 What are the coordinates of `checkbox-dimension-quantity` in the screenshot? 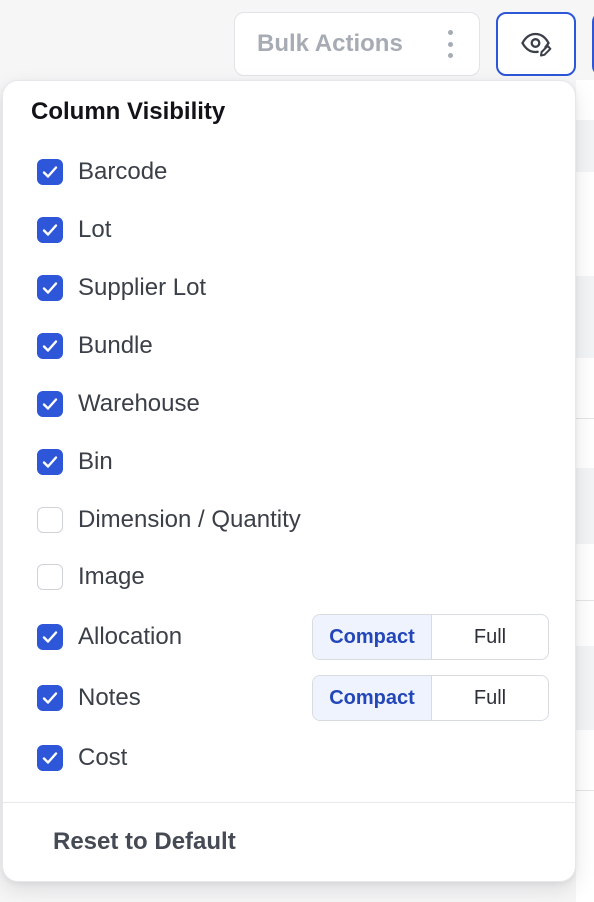 It's located at (50, 520).